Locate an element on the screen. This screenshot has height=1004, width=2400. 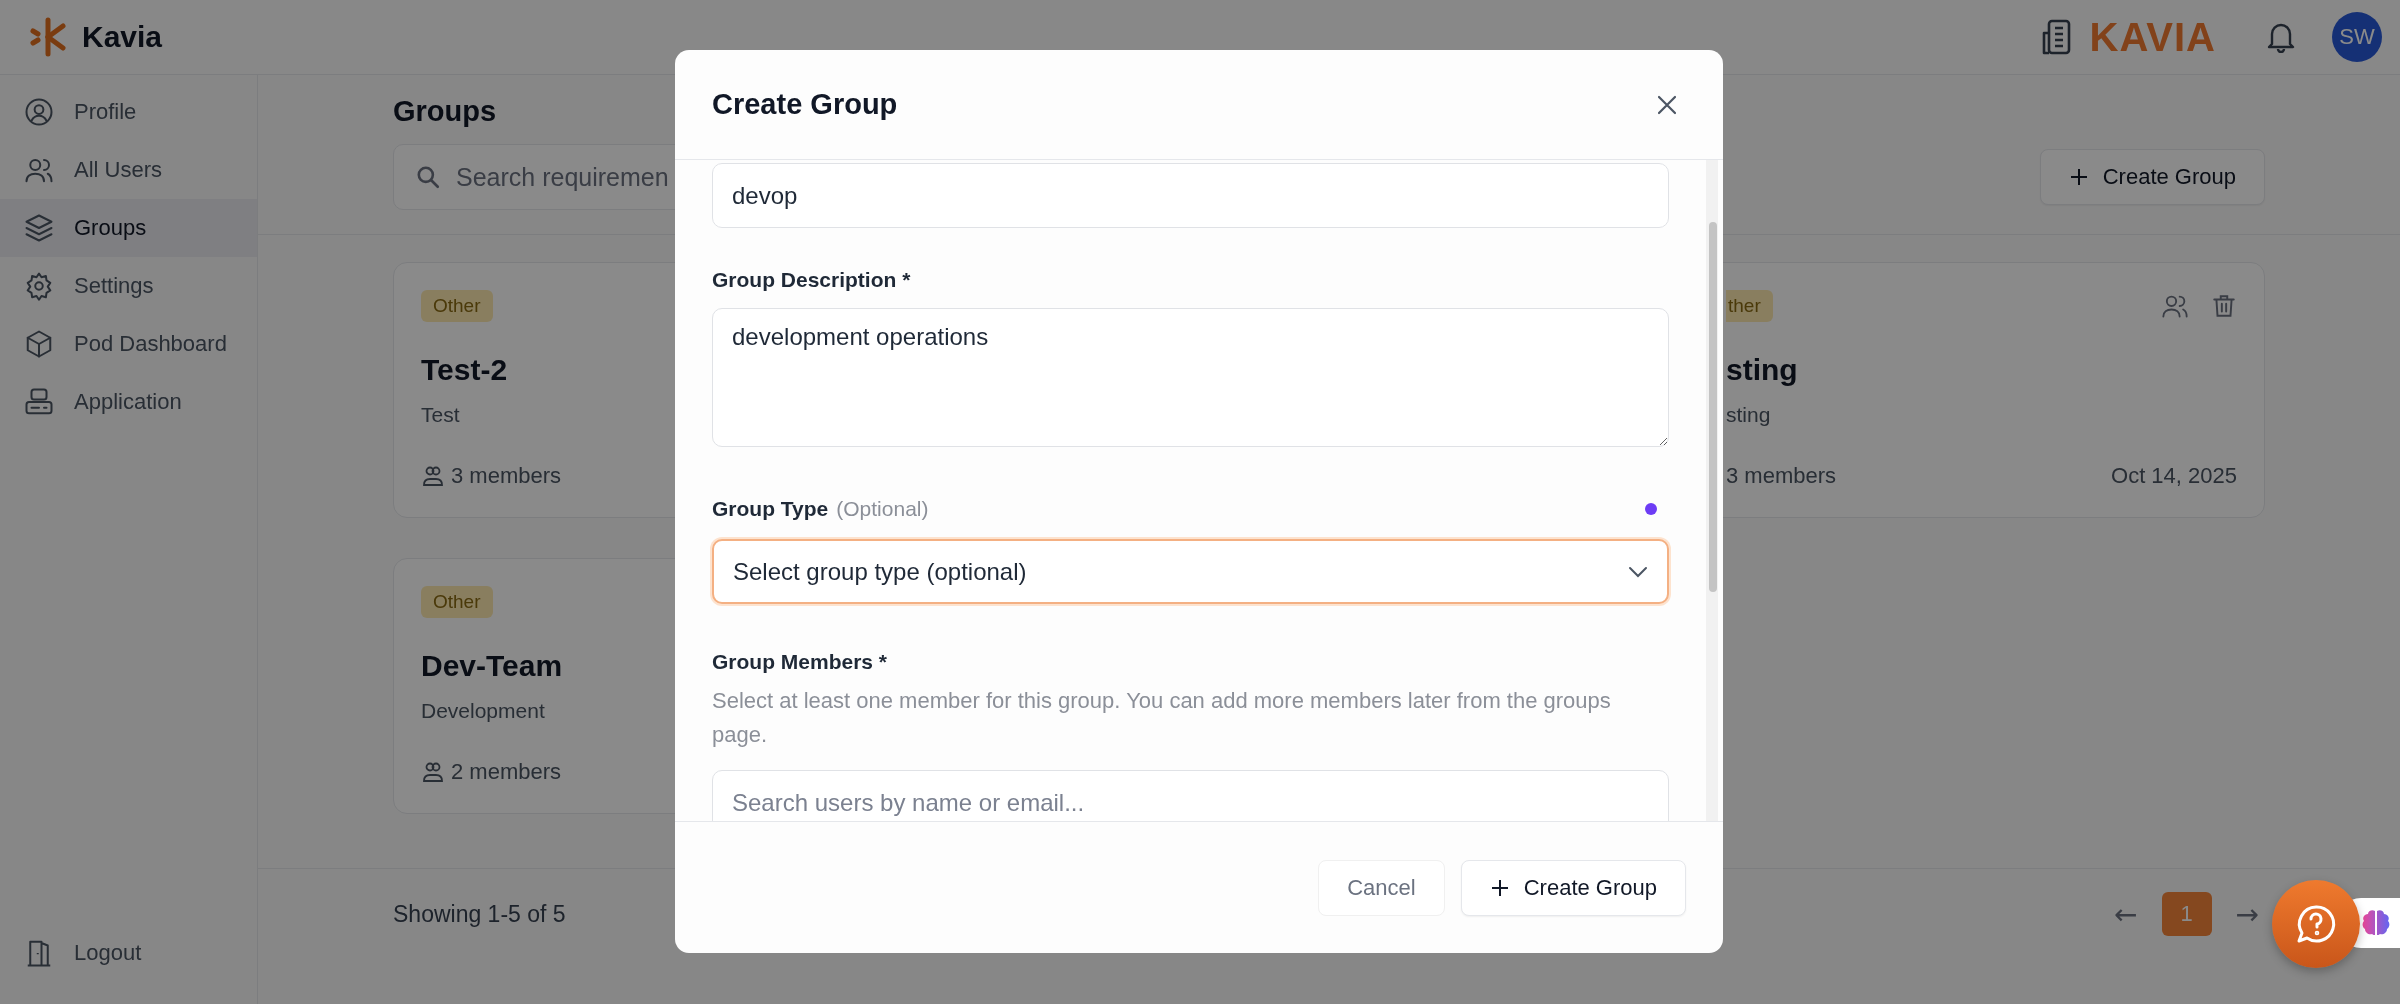
field-label: Group Description * is located at coordinates (812, 280).